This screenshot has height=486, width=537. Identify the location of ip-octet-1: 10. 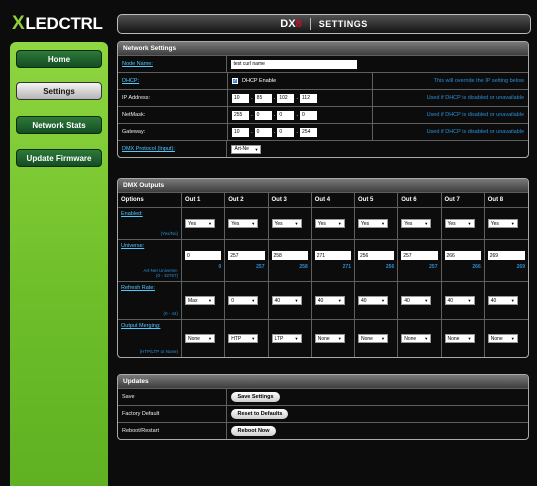
(240, 98).